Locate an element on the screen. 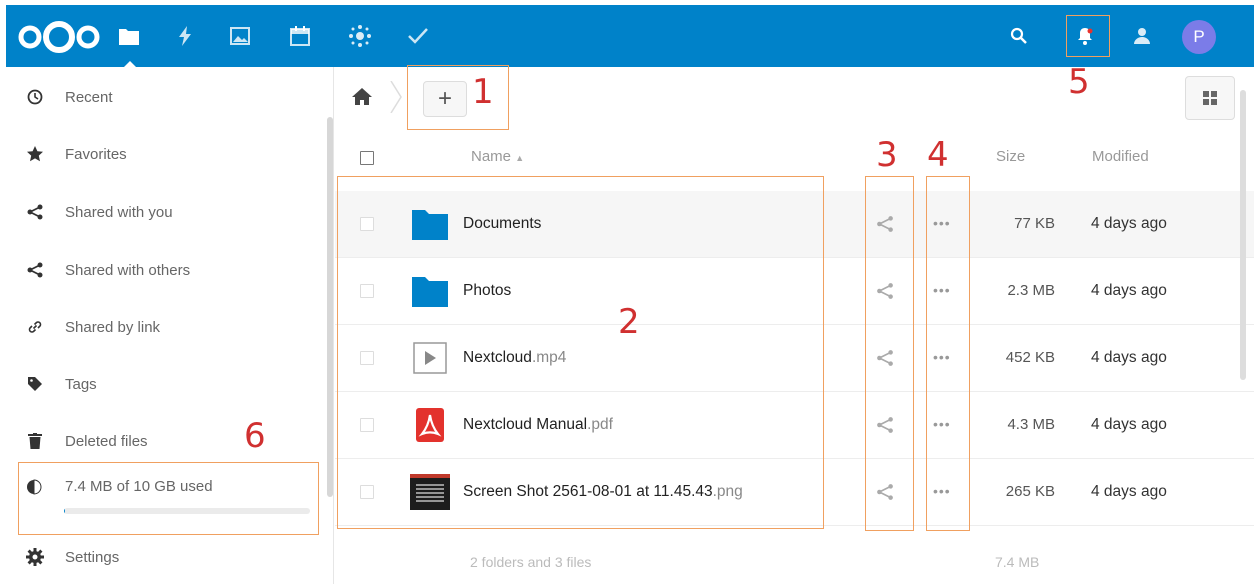  sidebar-scrollbar is located at coordinates (330, 307).